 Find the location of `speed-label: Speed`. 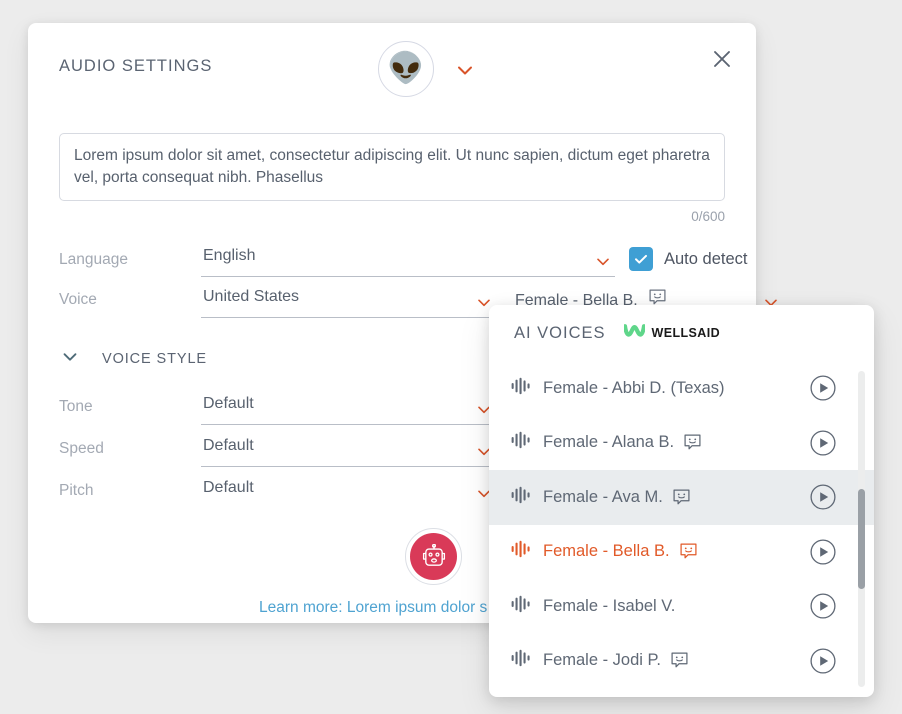

speed-label: Speed is located at coordinates (81, 448).